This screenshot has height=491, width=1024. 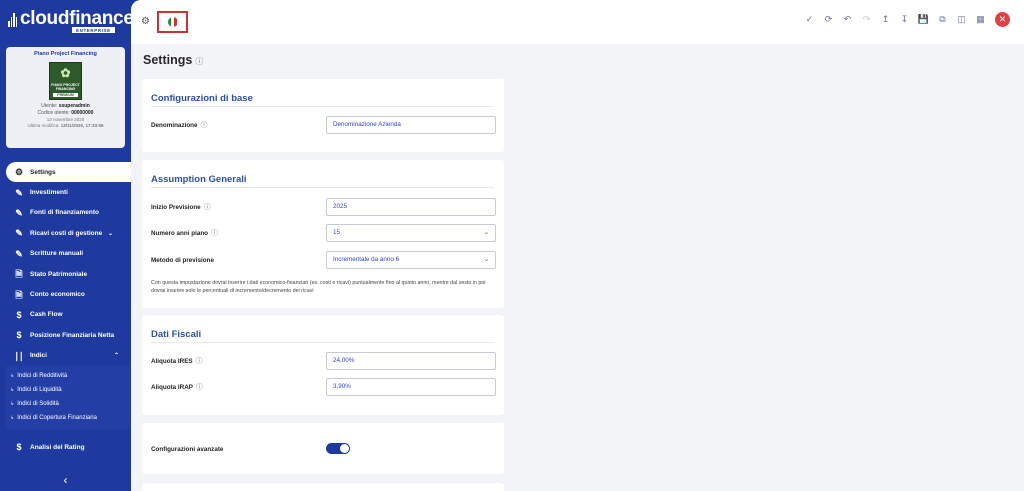 I want to click on badge-text: PIANO PROJECT FINANCING, so click(x=65, y=87).